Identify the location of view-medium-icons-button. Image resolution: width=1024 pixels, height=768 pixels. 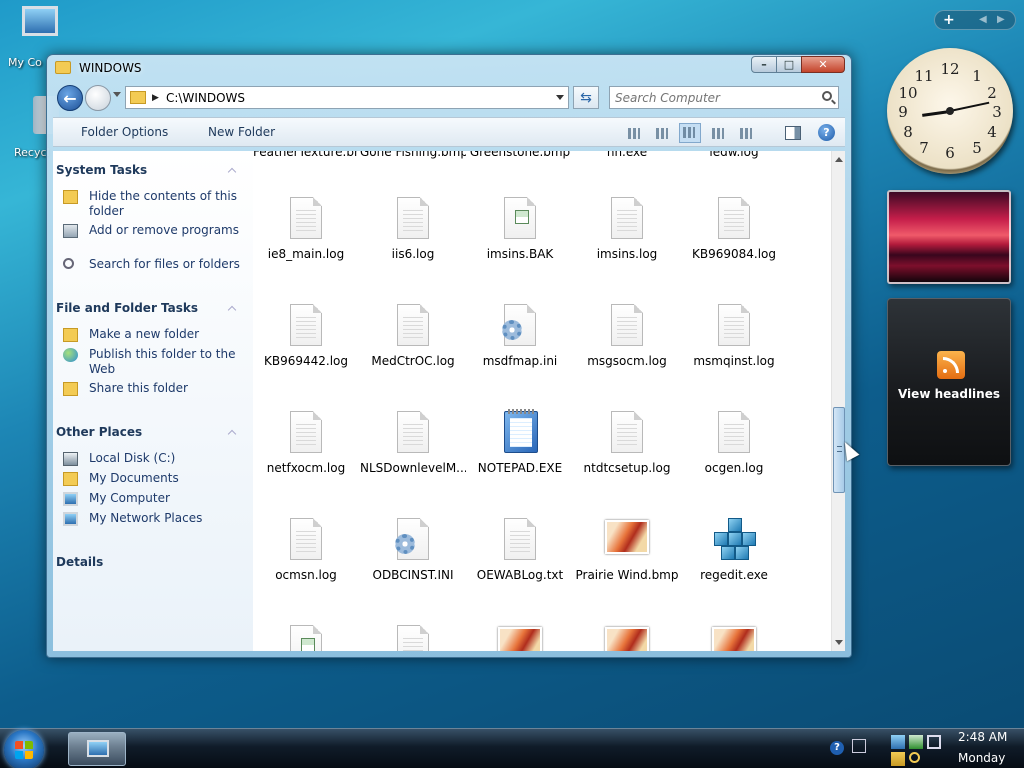
(690, 133).